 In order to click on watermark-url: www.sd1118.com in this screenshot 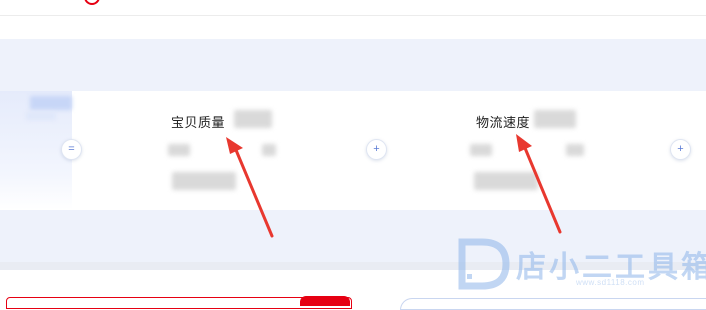, I will do `click(610, 282)`.